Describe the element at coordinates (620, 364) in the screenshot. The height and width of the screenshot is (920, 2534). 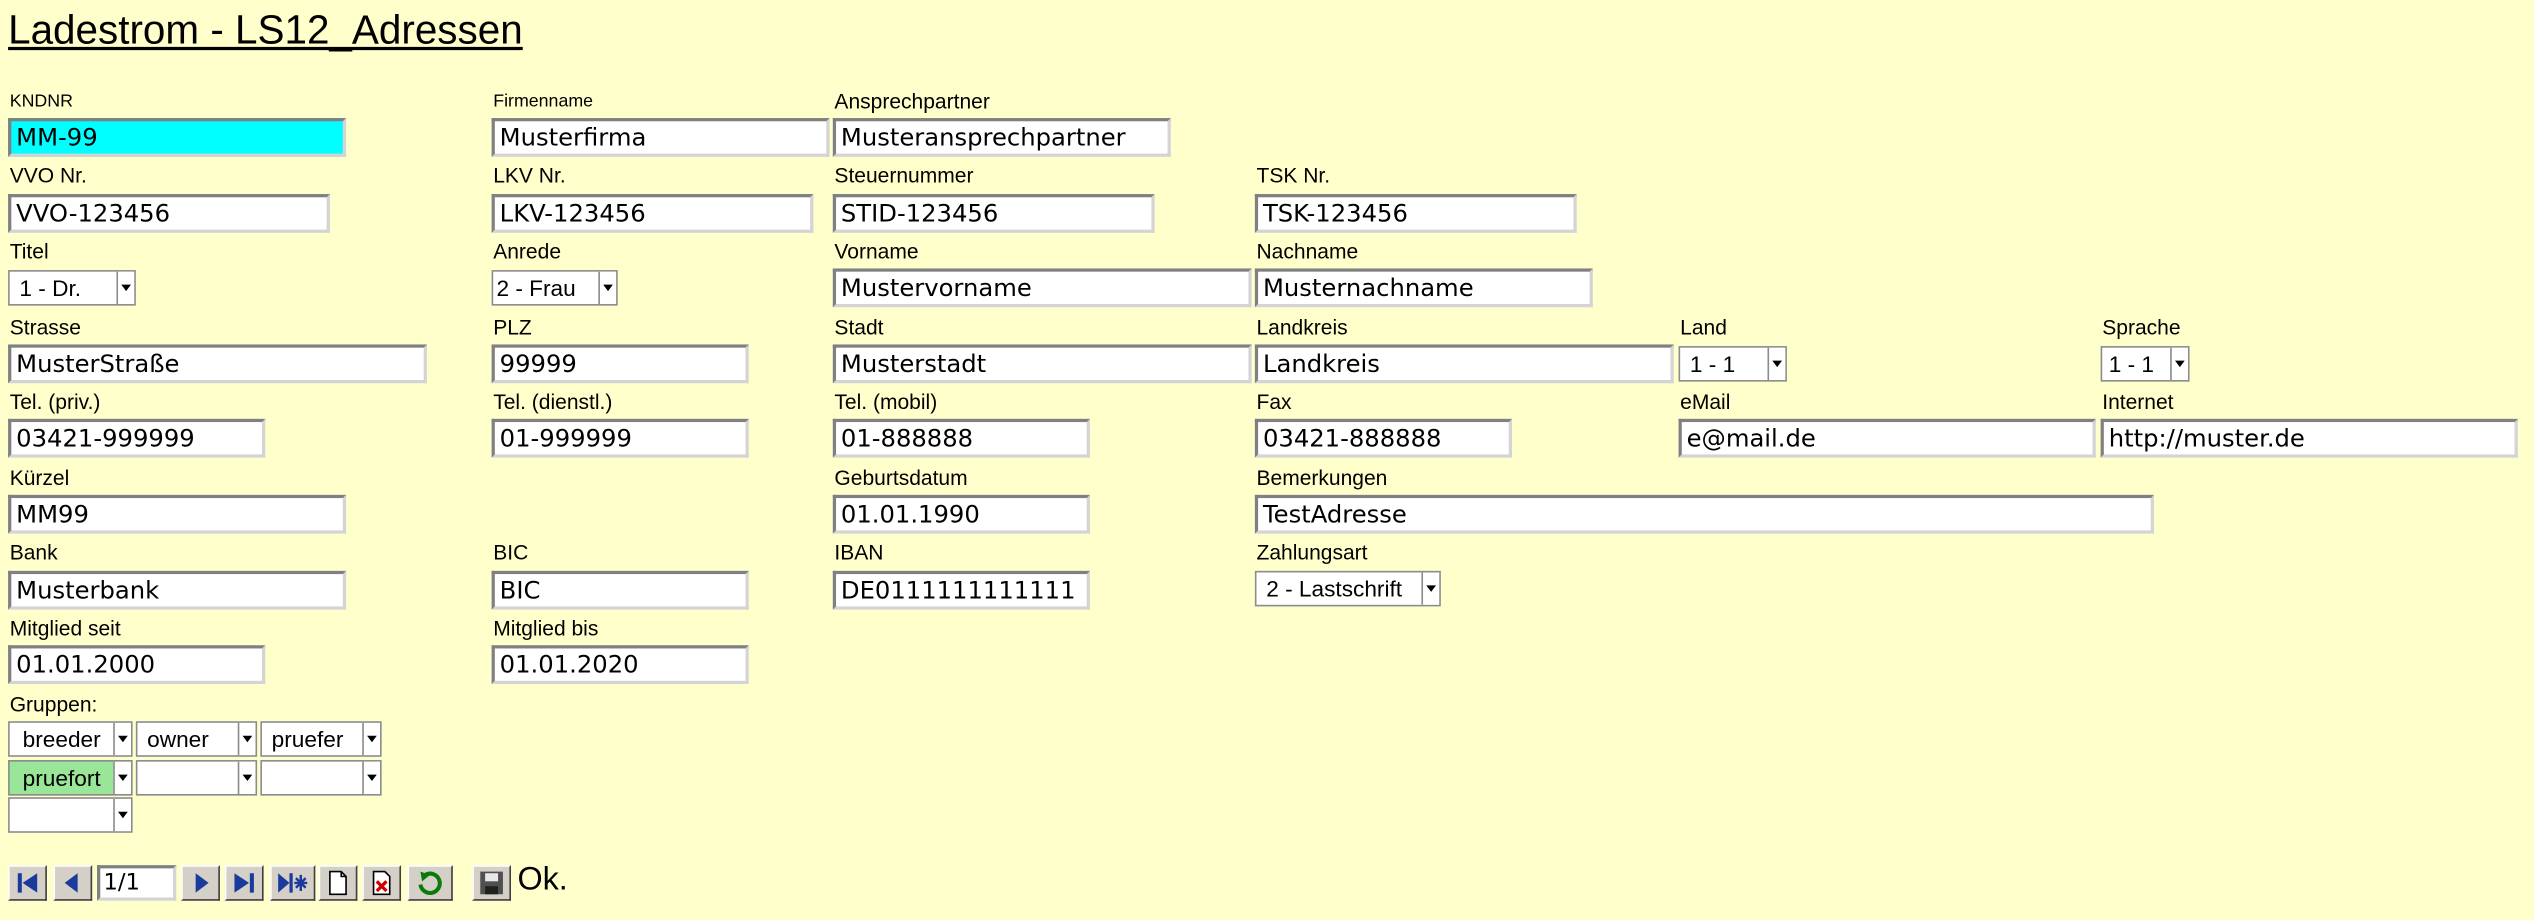
I see `plz-field: 99999` at that location.